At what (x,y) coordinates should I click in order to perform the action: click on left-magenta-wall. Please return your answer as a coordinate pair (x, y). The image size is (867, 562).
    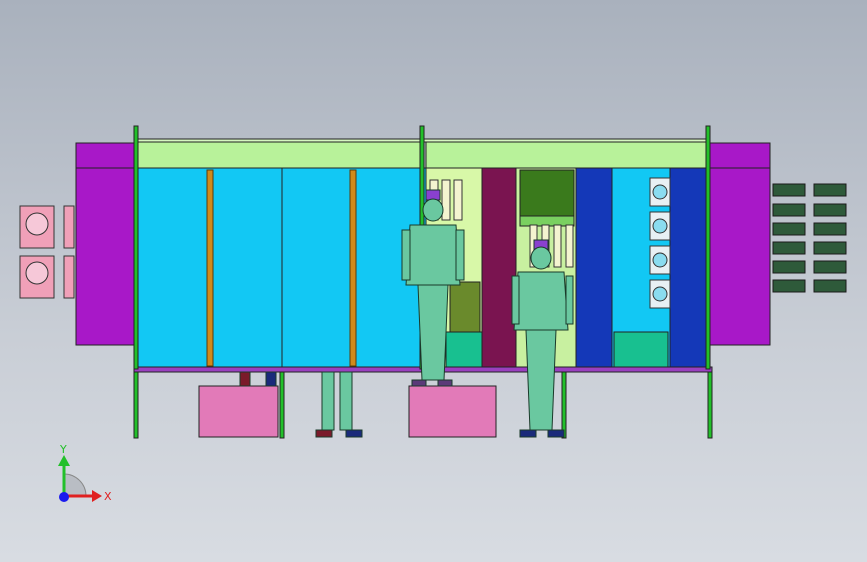
    Looking at the image, I should click on (106, 256).